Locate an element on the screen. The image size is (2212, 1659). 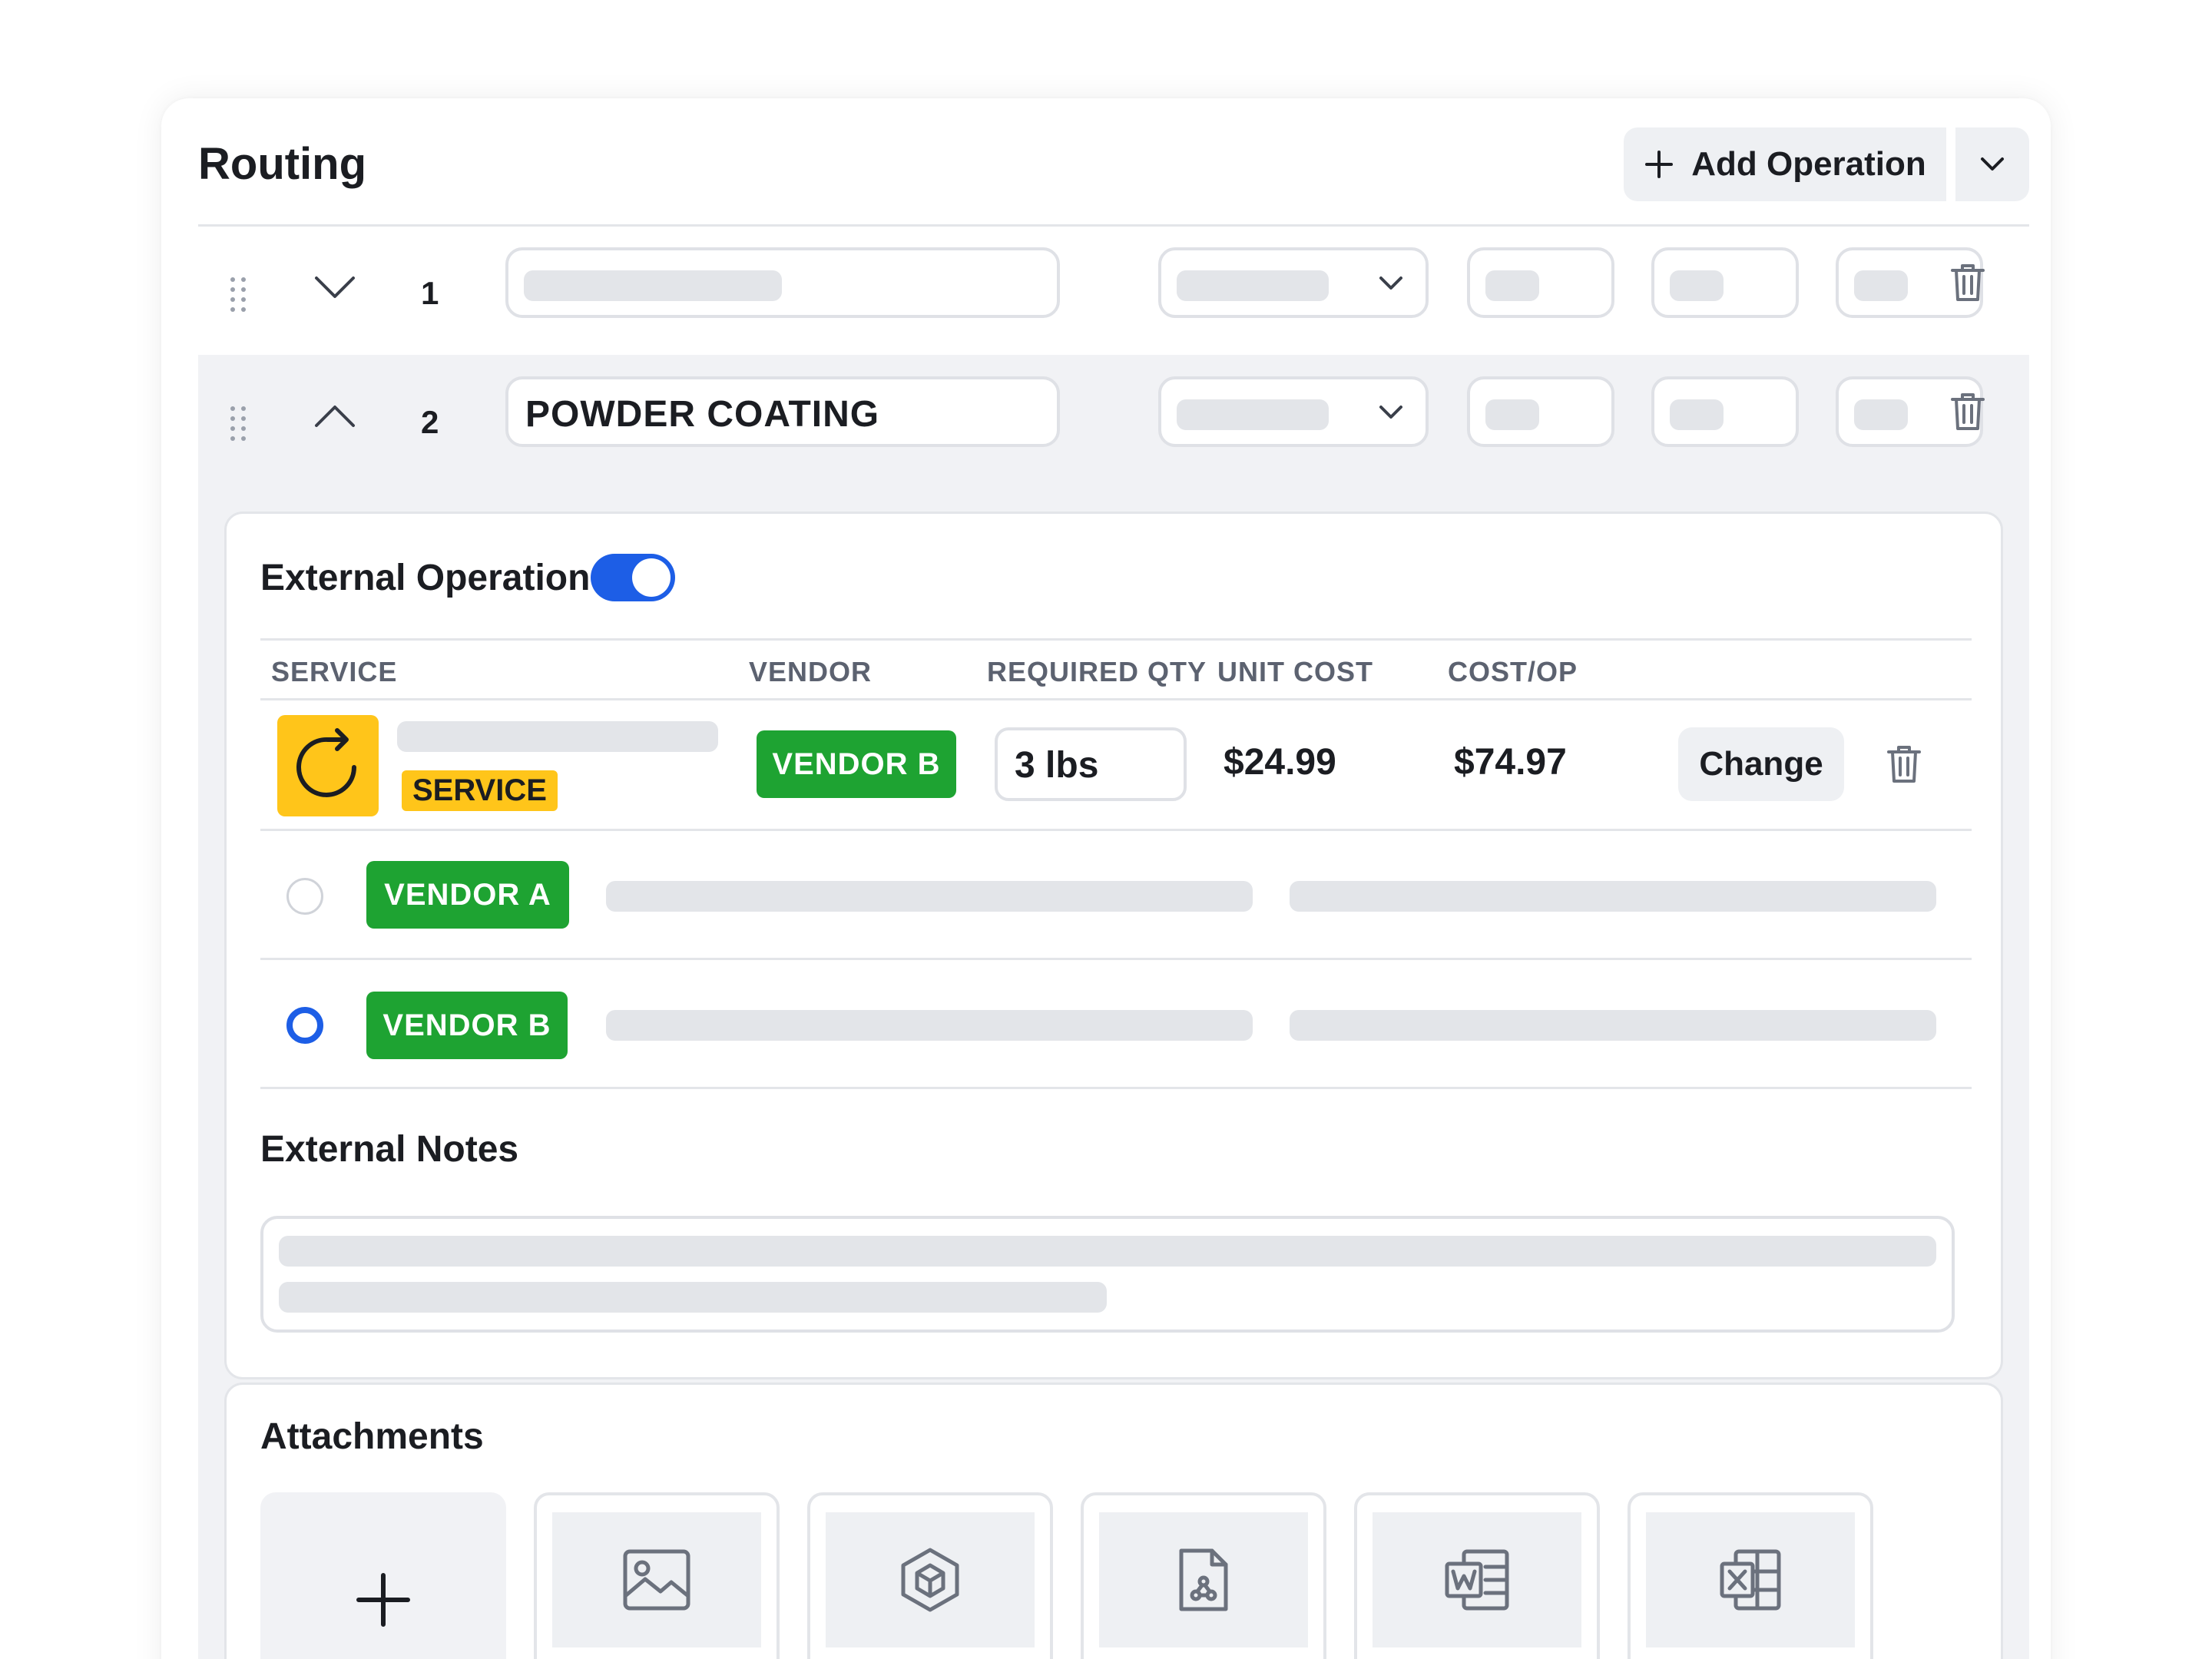
attachments-panel: Attachments is located at coordinates (1113, 1521).